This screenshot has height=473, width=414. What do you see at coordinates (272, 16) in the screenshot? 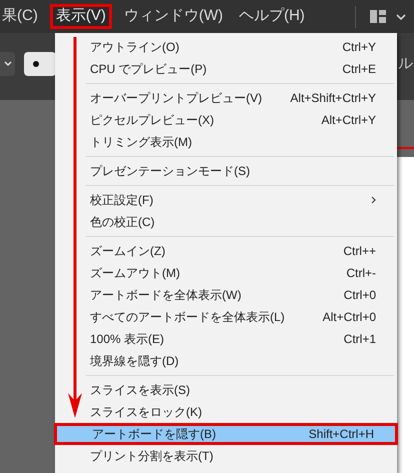
I see `menu-title: ヘルプ(H)` at bounding box center [272, 16].